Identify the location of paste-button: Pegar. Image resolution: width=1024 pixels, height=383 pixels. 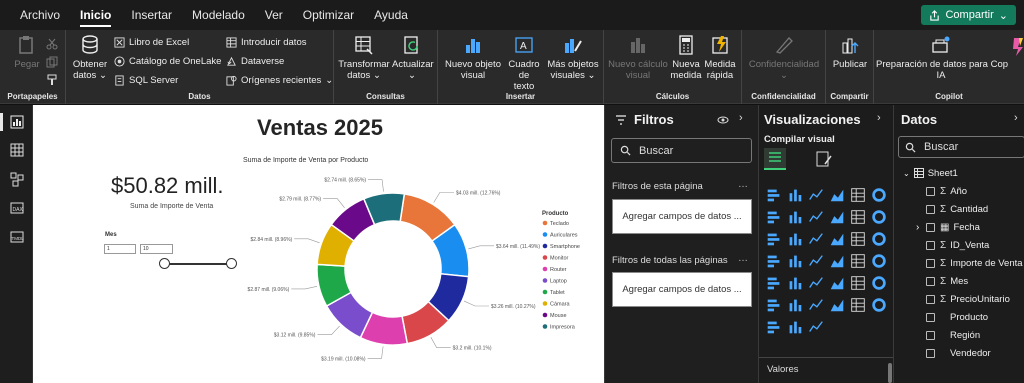
(27, 52).